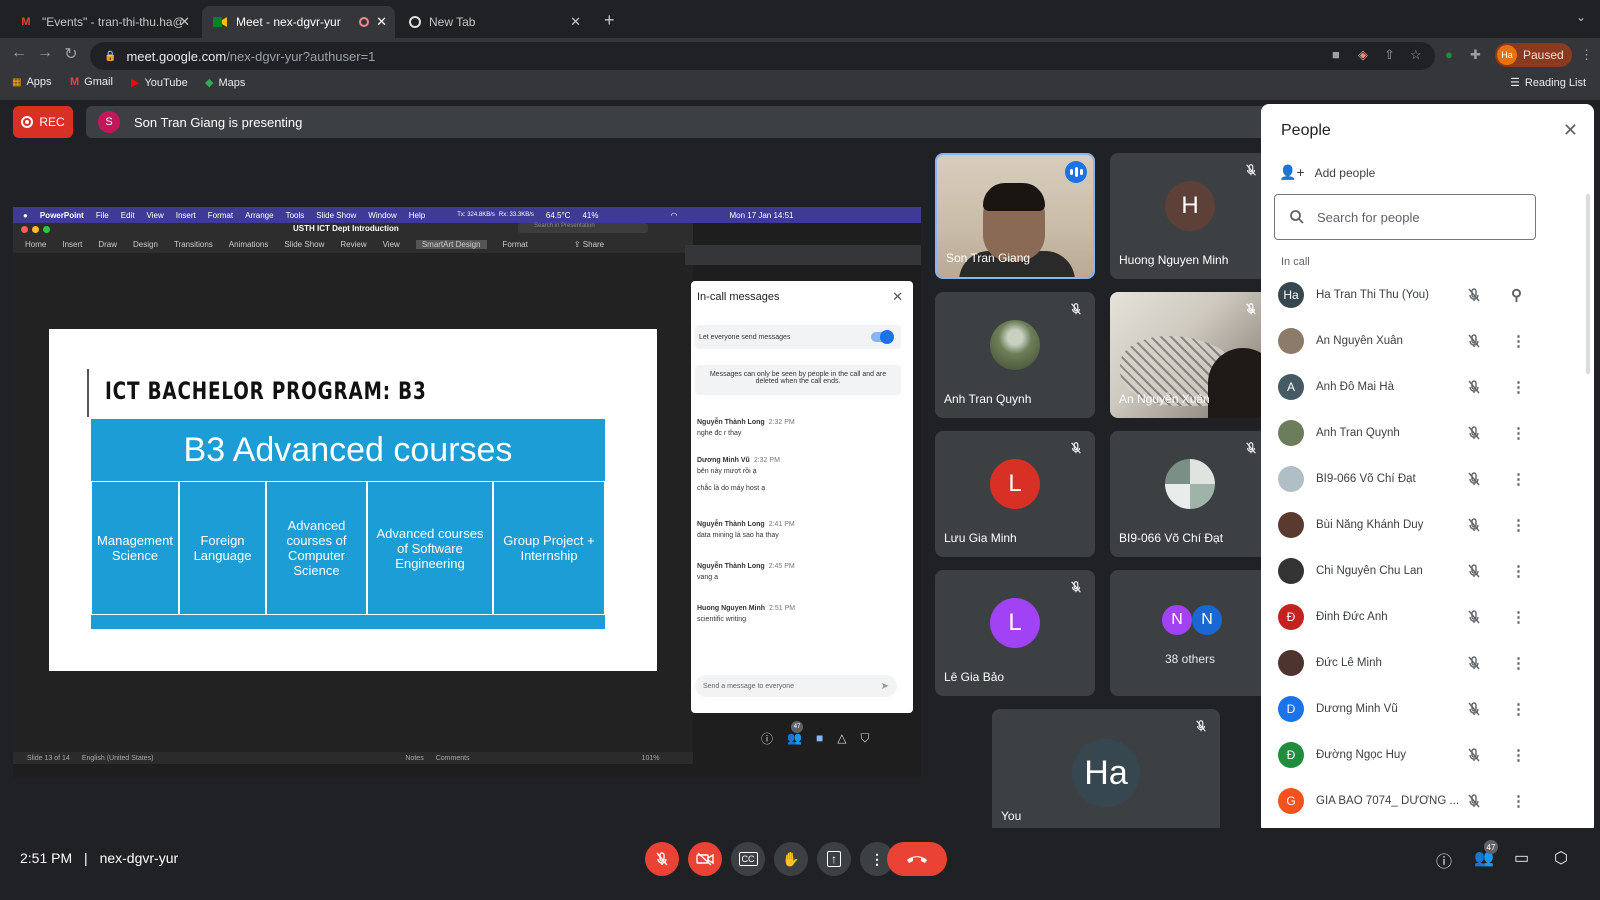  I want to click on notes-button: Notes, so click(414, 758).